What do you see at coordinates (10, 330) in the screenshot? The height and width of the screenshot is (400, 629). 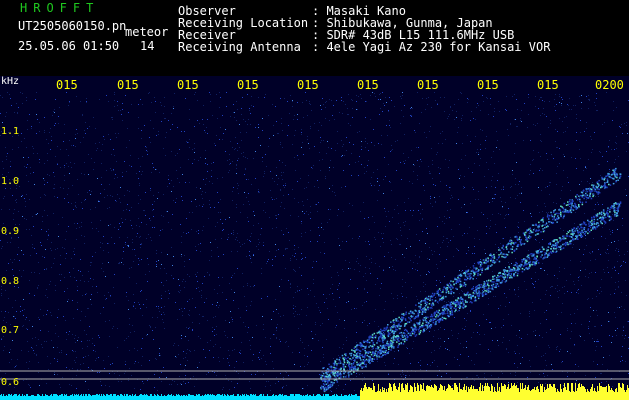 I see `y-tick-label: 0.7` at bounding box center [10, 330].